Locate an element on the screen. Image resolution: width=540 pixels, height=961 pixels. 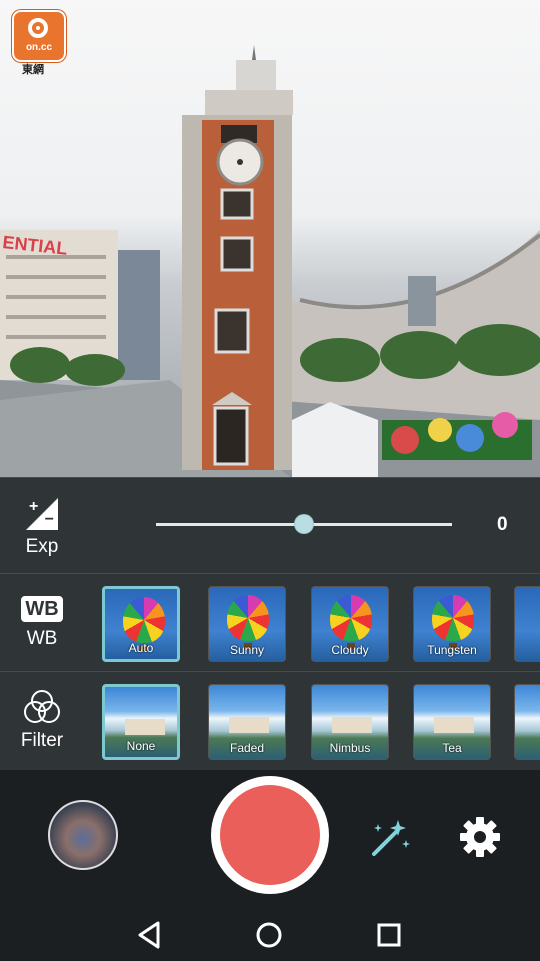
logo-ring-icon is located at coordinates (38, 28).